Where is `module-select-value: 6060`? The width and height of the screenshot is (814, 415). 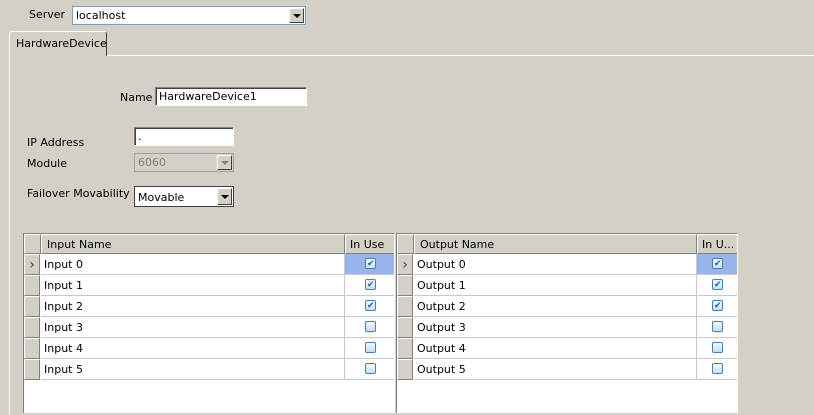
module-select-value: 6060 is located at coordinates (152, 162).